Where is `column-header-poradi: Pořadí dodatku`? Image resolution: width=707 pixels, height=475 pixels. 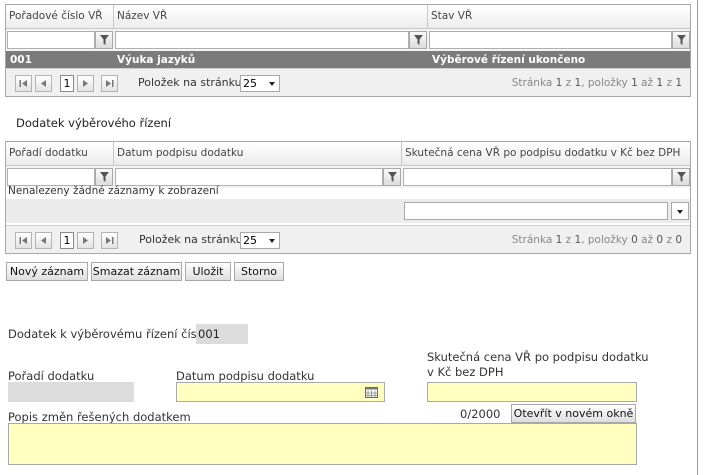
column-header-poradi: Pořadí dodatku is located at coordinates (60, 154).